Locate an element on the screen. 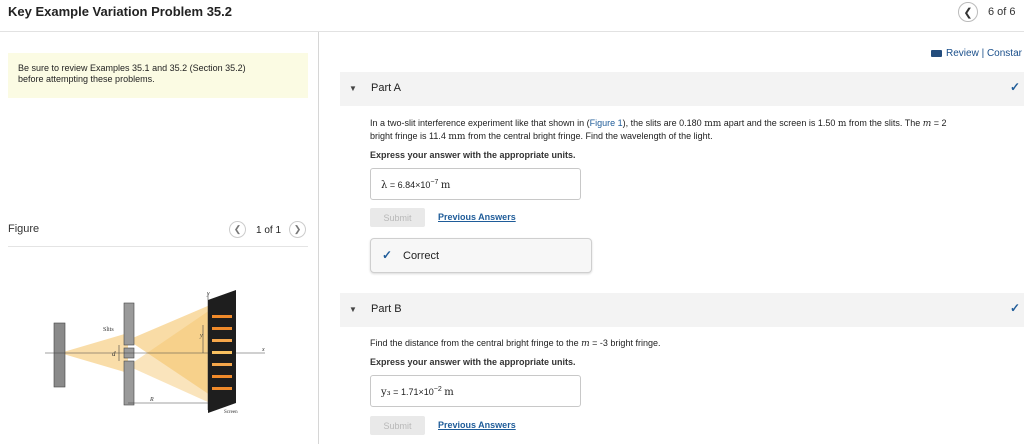  part-a-answer-value: 6.84×10 is located at coordinates (414, 185).